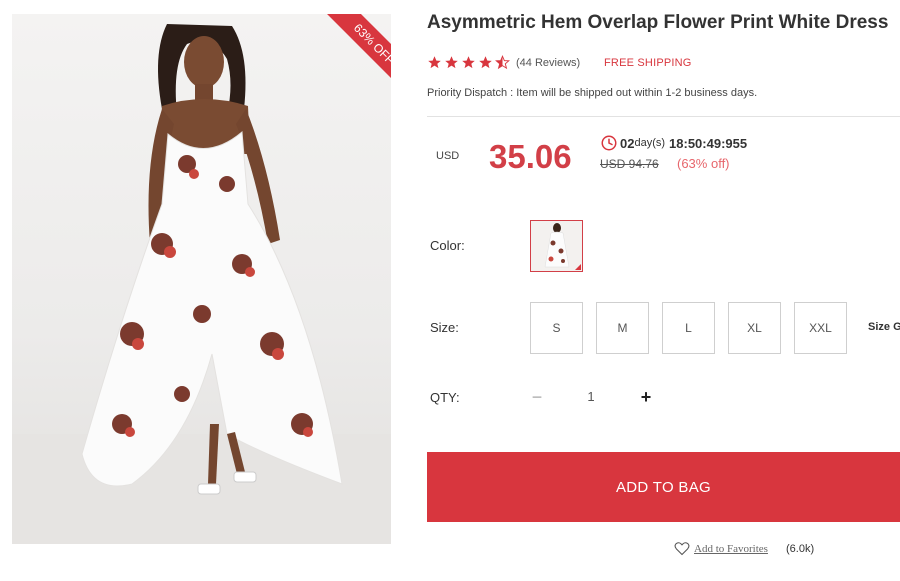  I want to click on swatch-thumbnail, so click(556, 246).